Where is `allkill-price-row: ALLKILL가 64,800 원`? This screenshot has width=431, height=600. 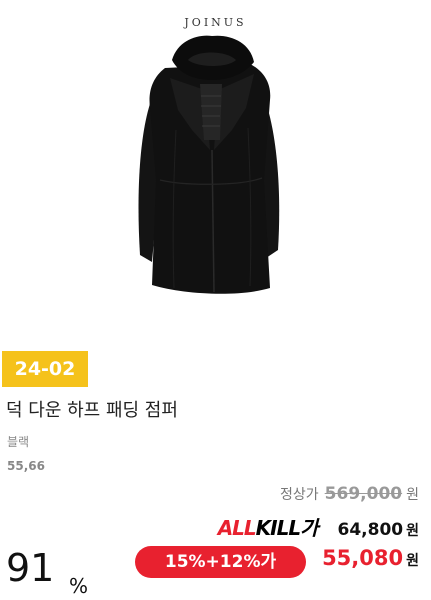 allkill-price-row: ALLKILL가 64,800 원 is located at coordinates (318, 526).